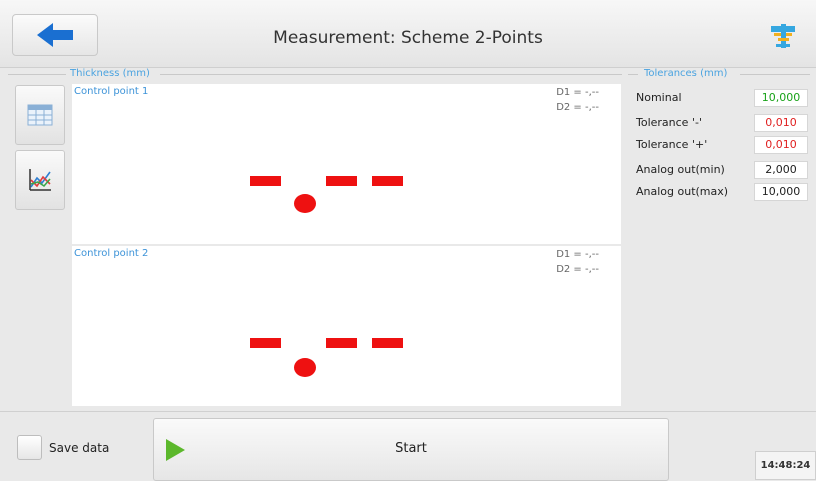 This screenshot has height=481, width=816. I want to click on save-data-label: Save data, so click(79, 448).